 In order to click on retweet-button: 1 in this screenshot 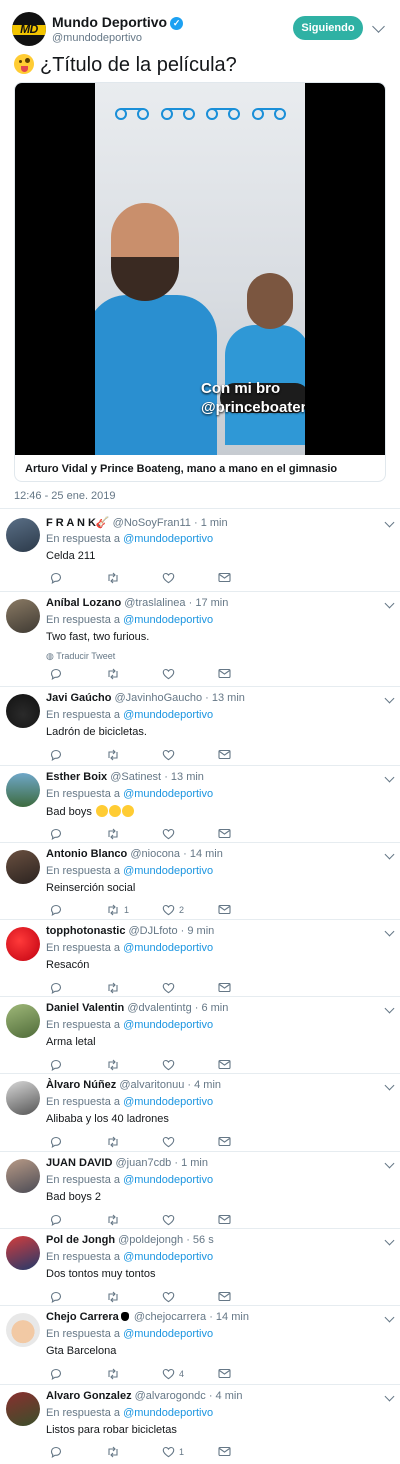, I will do `click(115, 911)`.